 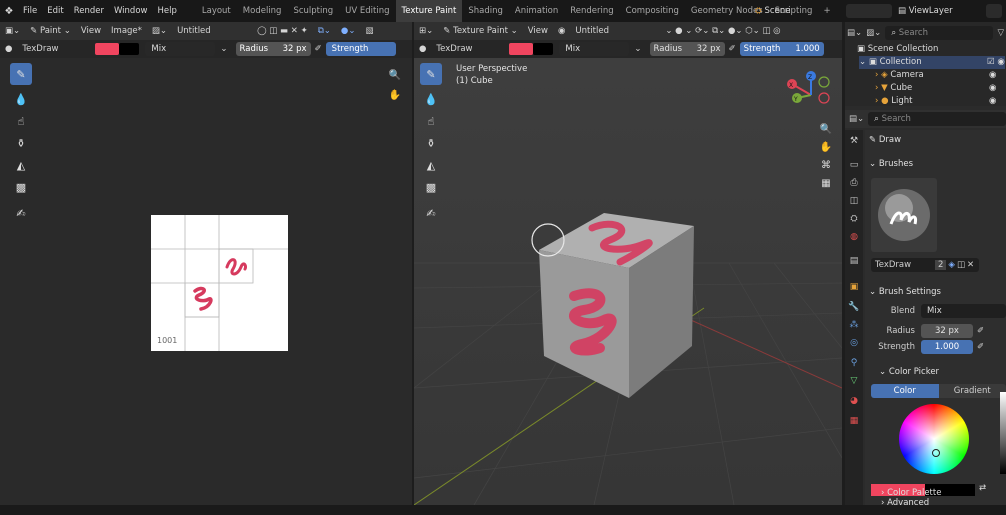 What do you see at coordinates (212, 31) in the screenshot?
I see `image-name-field: Untitled` at bounding box center [212, 31].